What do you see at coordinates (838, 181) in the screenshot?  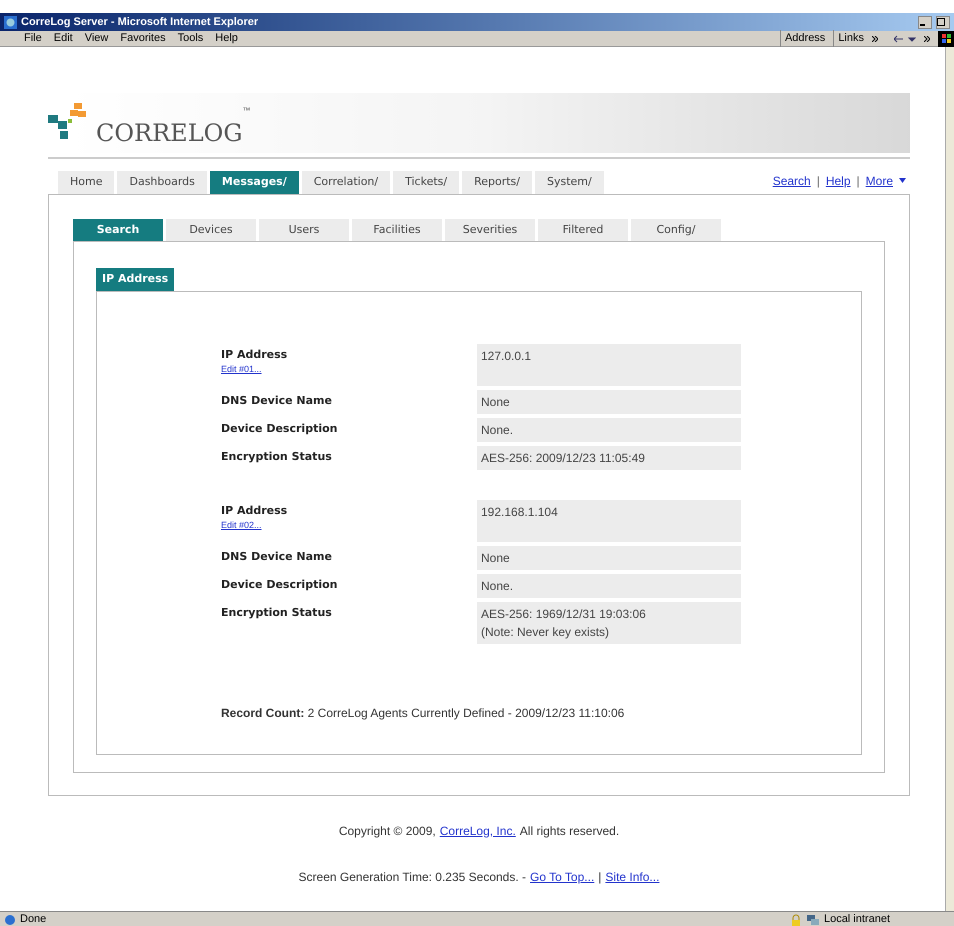 I see `nav-link: Help` at bounding box center [838, 181].